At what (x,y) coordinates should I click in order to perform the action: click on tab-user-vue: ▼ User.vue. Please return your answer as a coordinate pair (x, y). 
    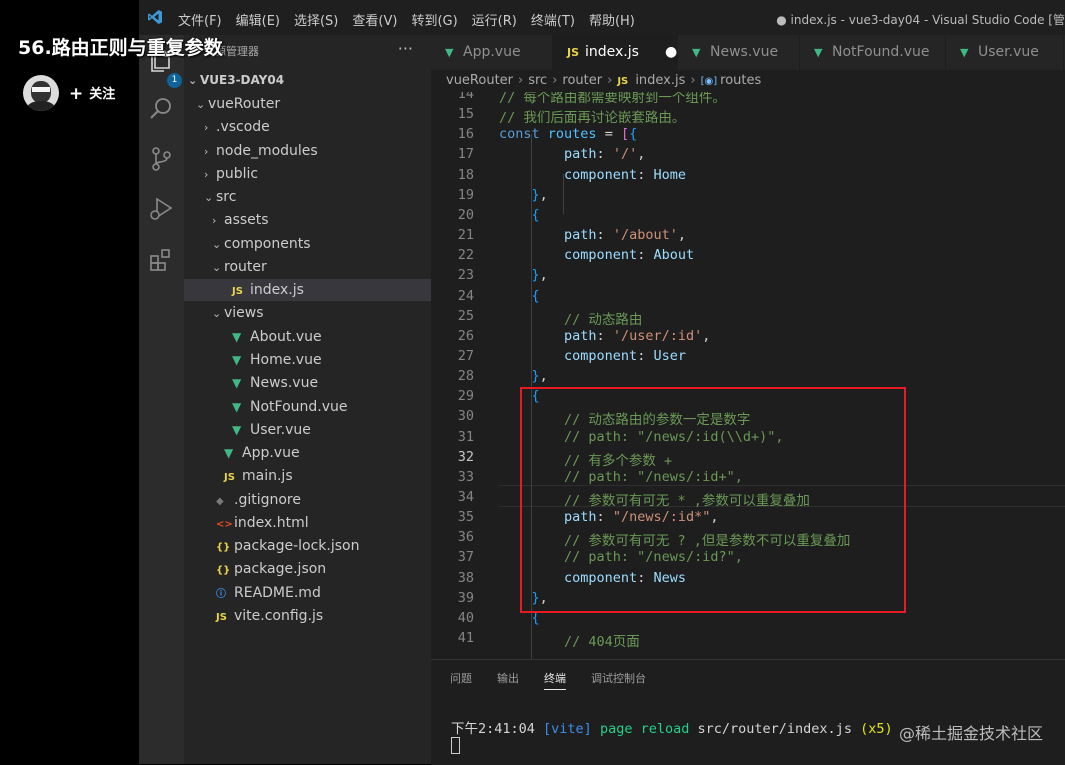
    Looking at the image, I should click on (1005, 52).